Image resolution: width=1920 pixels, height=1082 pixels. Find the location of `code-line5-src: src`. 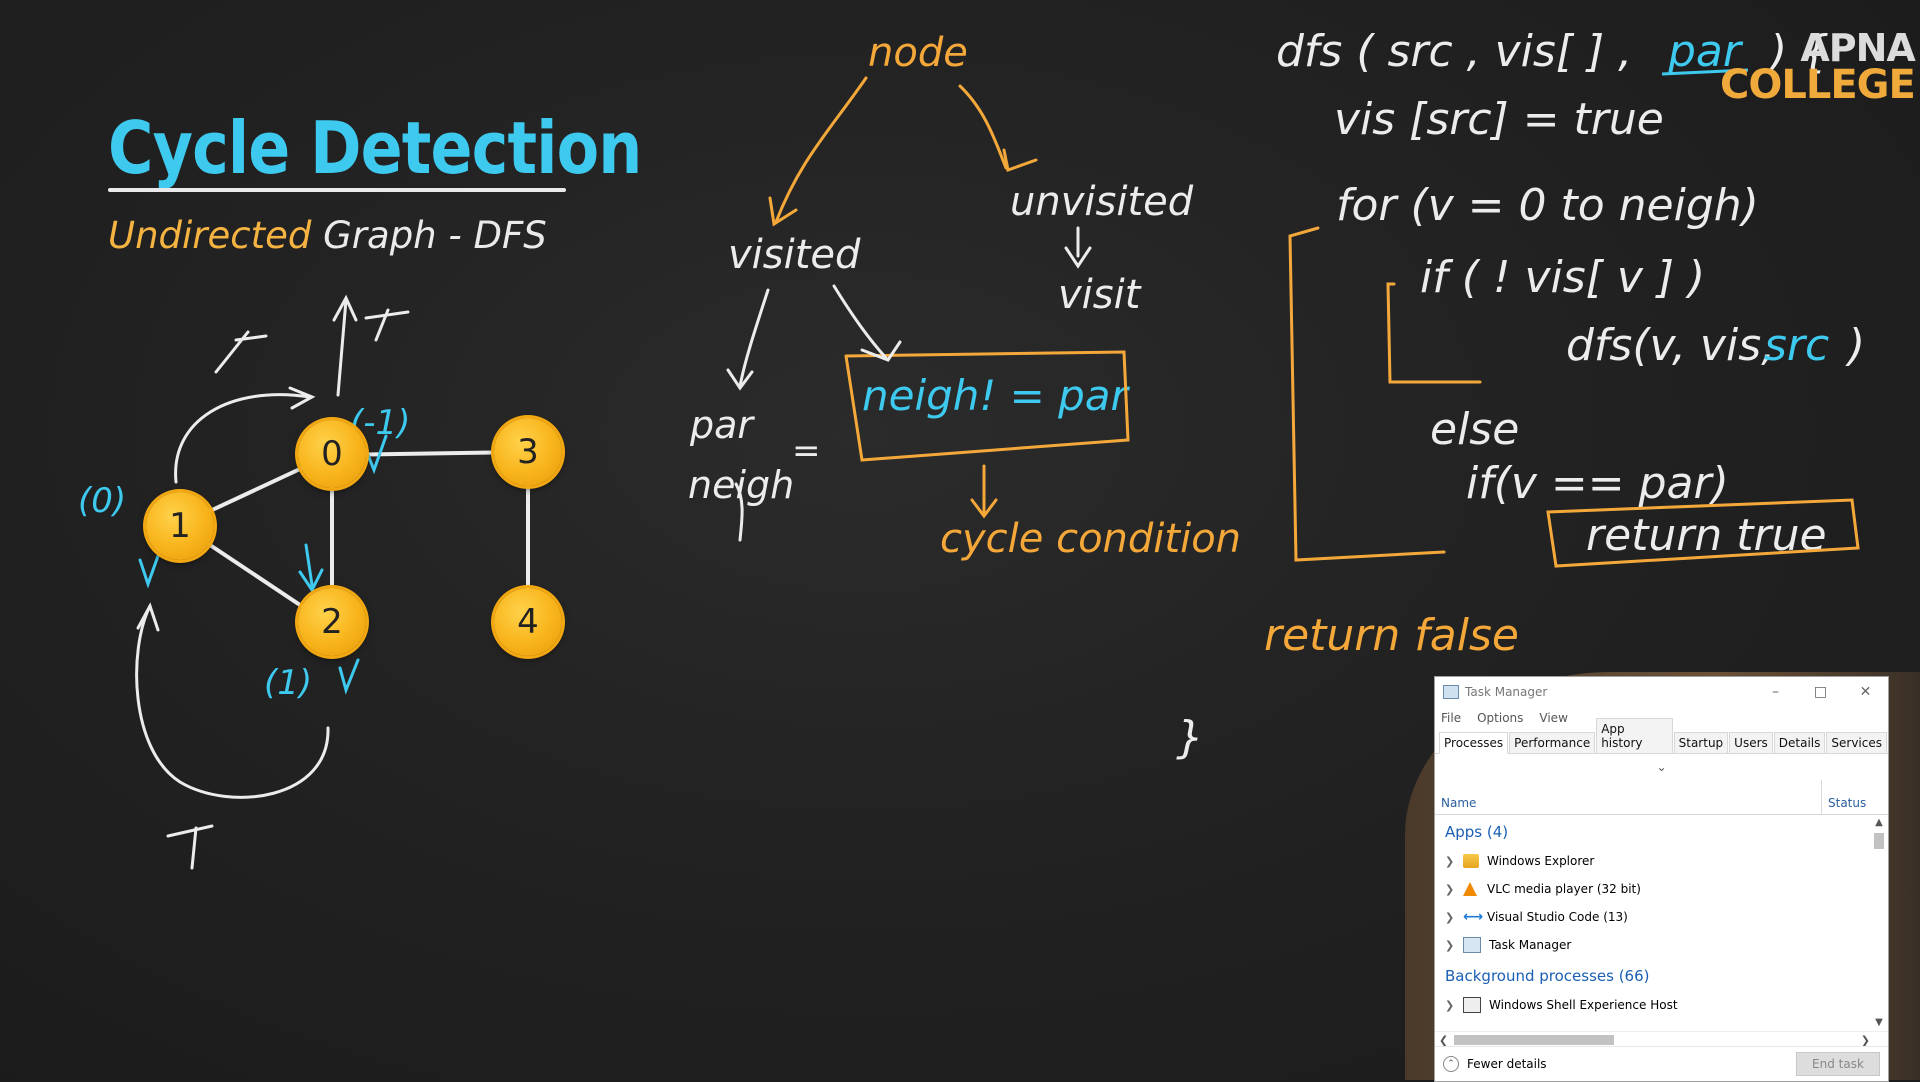

code-line5-src: src is located at coordinates (1796, 345).